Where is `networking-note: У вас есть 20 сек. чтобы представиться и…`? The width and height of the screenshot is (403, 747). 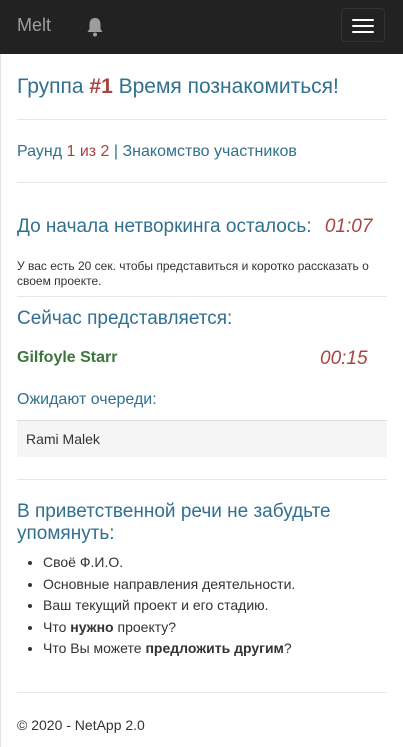 networking-note: У вас есть 20 сек. чтобы представиться и… is located at coordinates (193, 273).